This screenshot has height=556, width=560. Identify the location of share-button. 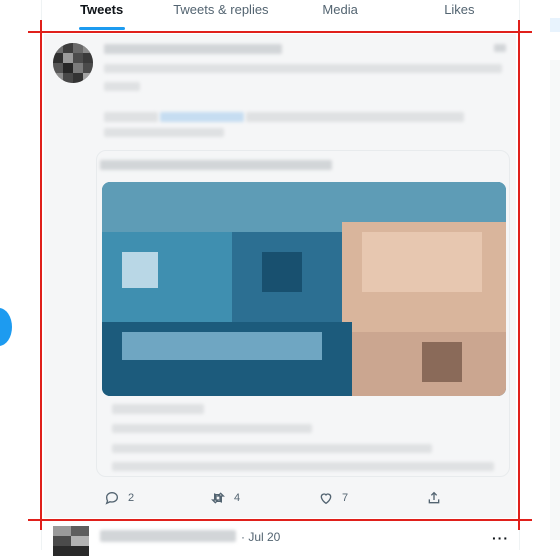
(434, 498).